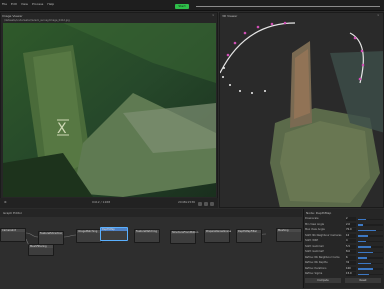  Describe the element at coordinates (315, 224) in the screenshot. I see `param-label: Min View Angle` at that location.